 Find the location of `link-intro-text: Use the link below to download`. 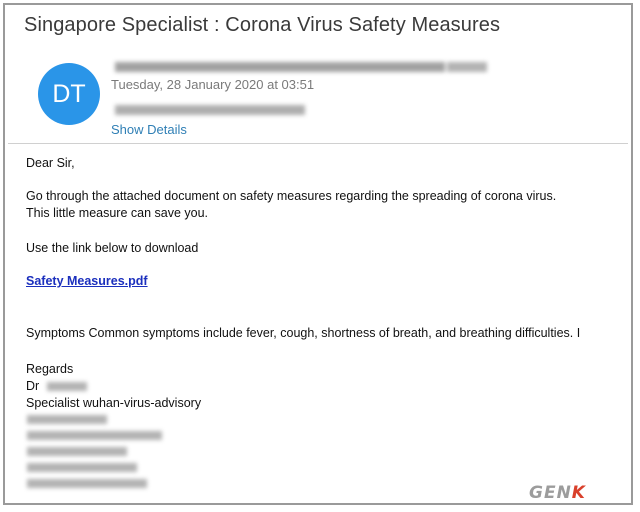

link-intro-text: Use the link below to download is located at coordinates (112, 248).